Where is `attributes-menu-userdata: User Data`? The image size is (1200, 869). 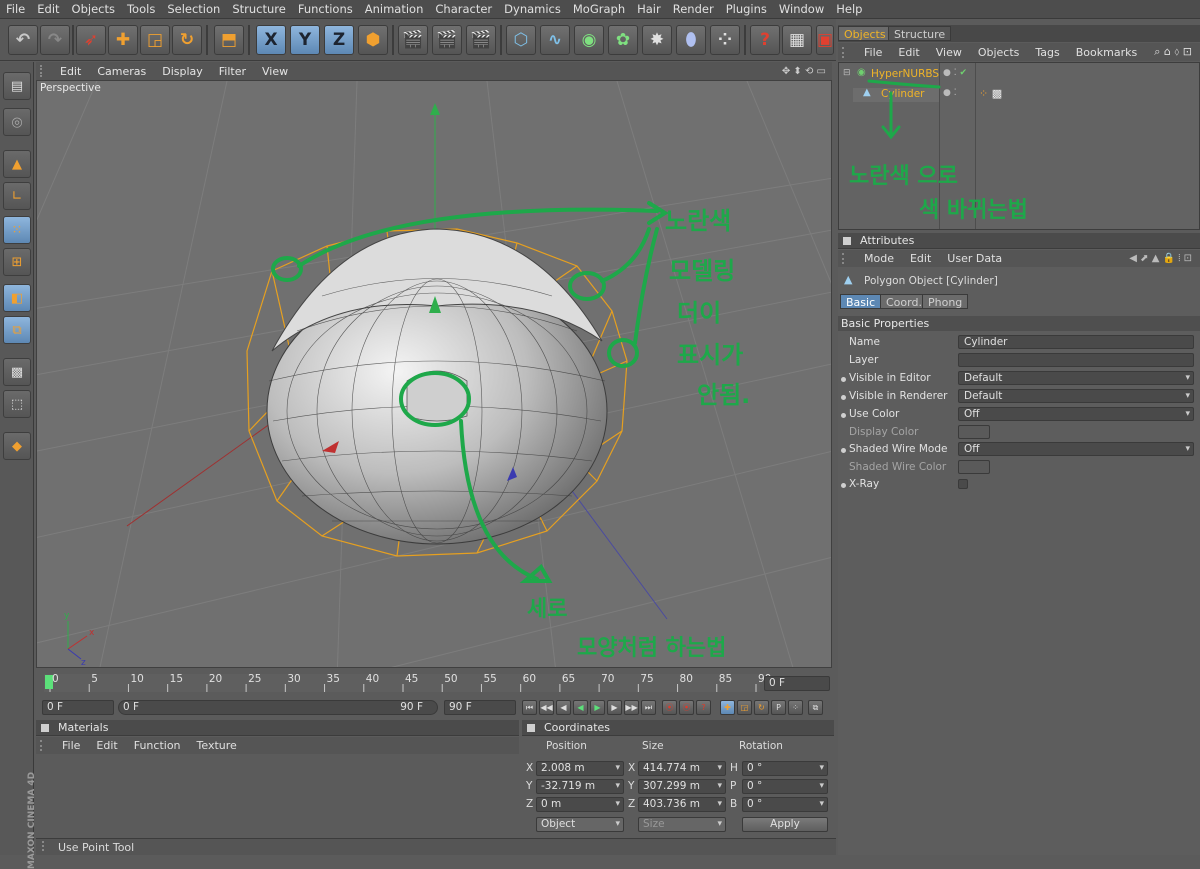
attributes-menu-userdata: User Data is located at coordinates (974, 258).